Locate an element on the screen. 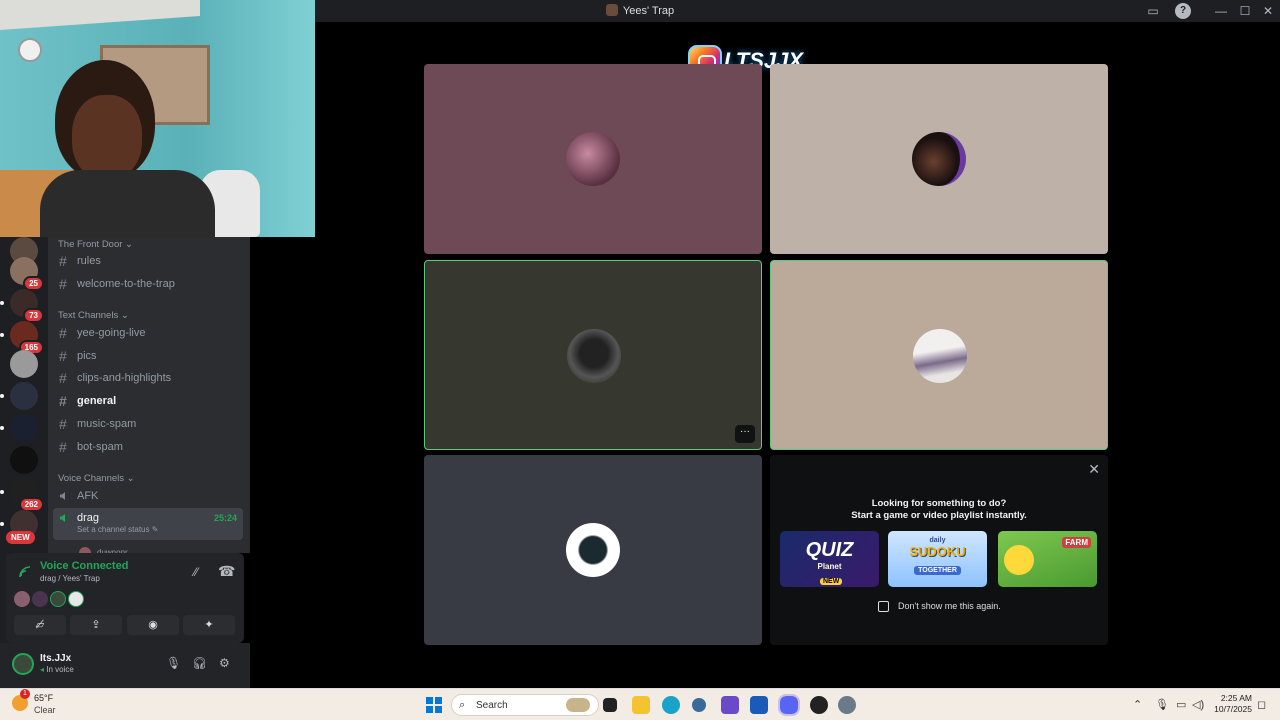  channel-pics: # pics is located at coordinates (148, 356).